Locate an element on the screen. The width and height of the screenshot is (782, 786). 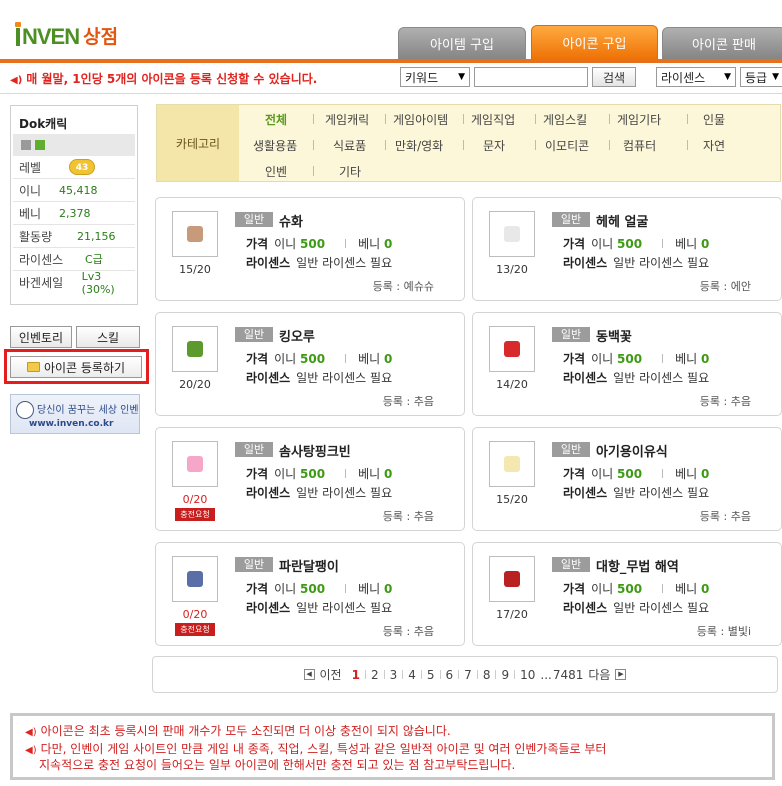
category-all: 전체 is located at coordinates (276, 119).